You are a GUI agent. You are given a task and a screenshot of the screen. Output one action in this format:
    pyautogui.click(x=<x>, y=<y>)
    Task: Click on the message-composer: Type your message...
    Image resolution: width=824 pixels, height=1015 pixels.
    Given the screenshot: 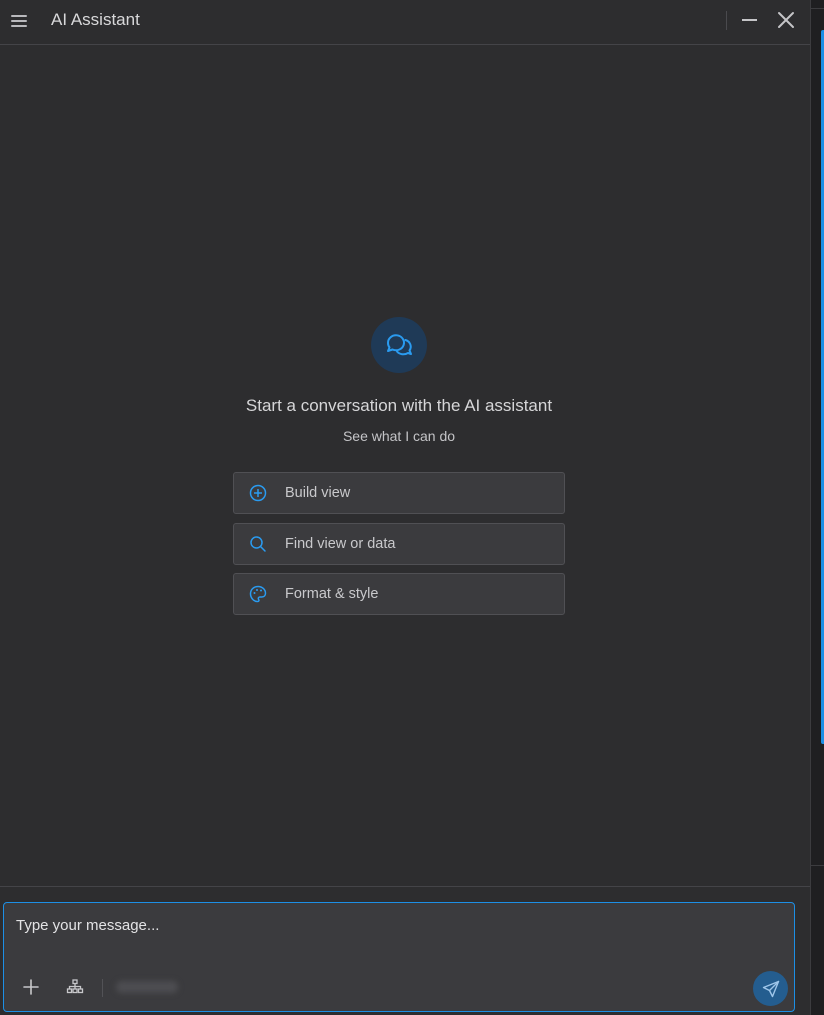 What is the action you would take?
    pyautogui.click(x=399, y=957)
    